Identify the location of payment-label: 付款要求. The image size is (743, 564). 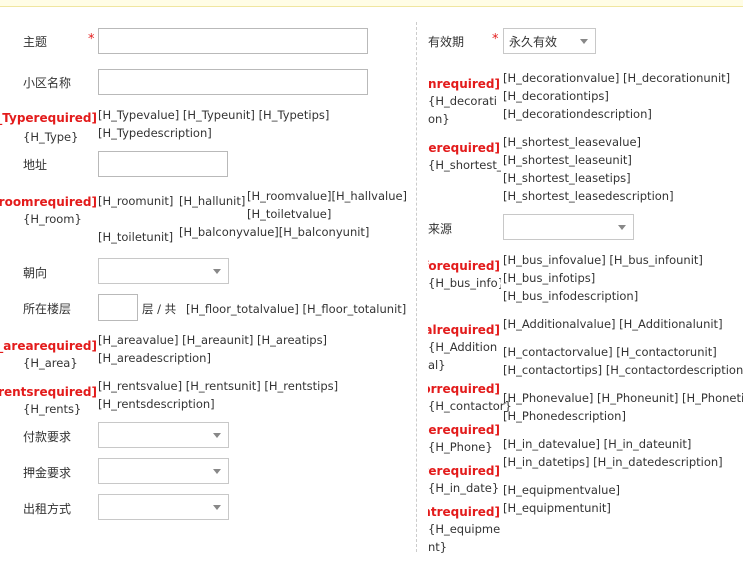
(47, 437).